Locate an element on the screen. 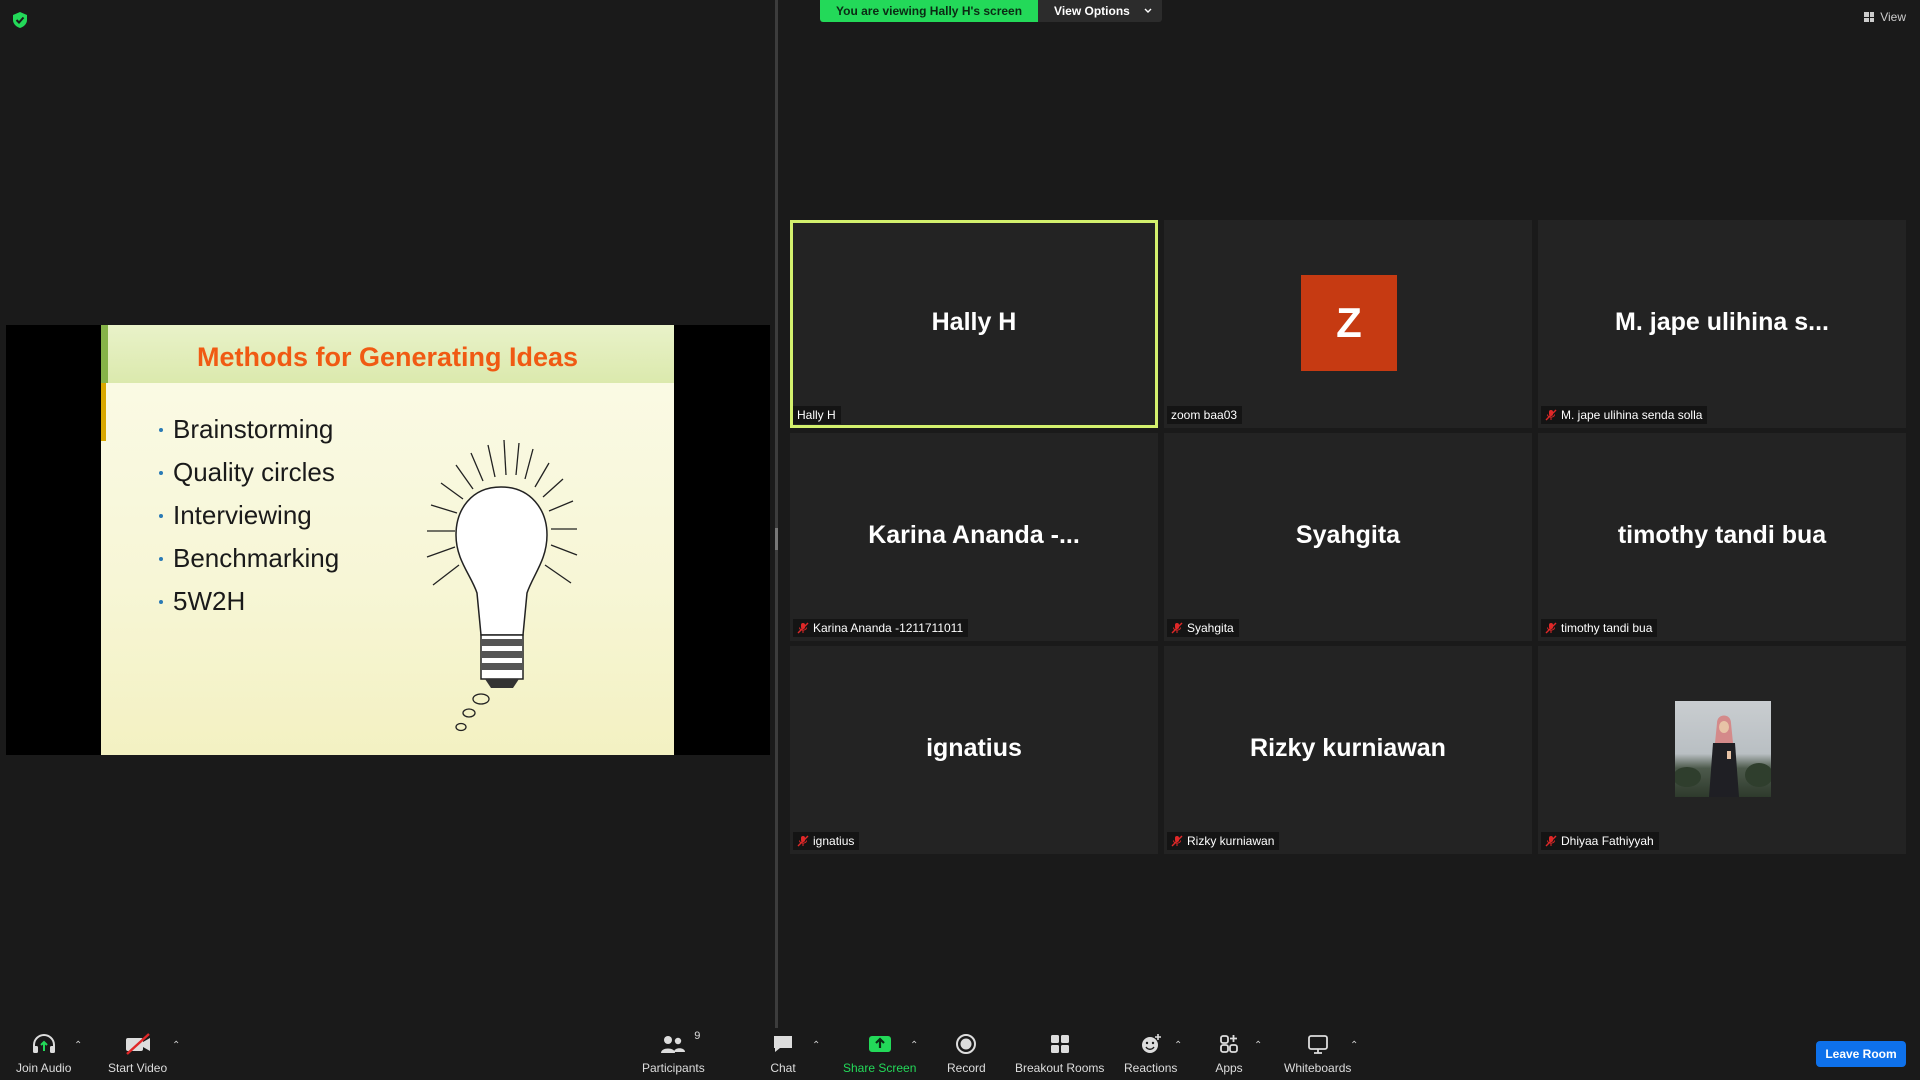 This screenshot has width=1920, height=1080. participant-display-name: Rizky kurniawan is located at coordinates (1348, 748).